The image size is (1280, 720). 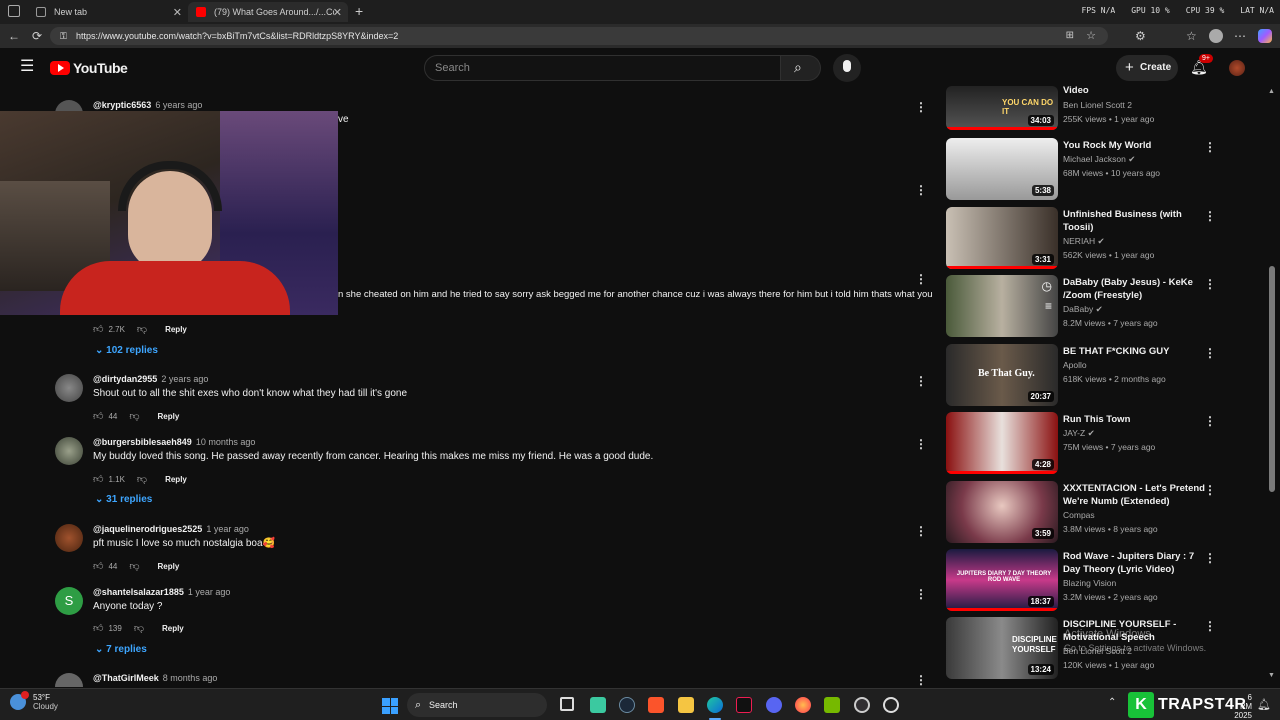 I want to click on folder-icon, so click(x=686, y=705).